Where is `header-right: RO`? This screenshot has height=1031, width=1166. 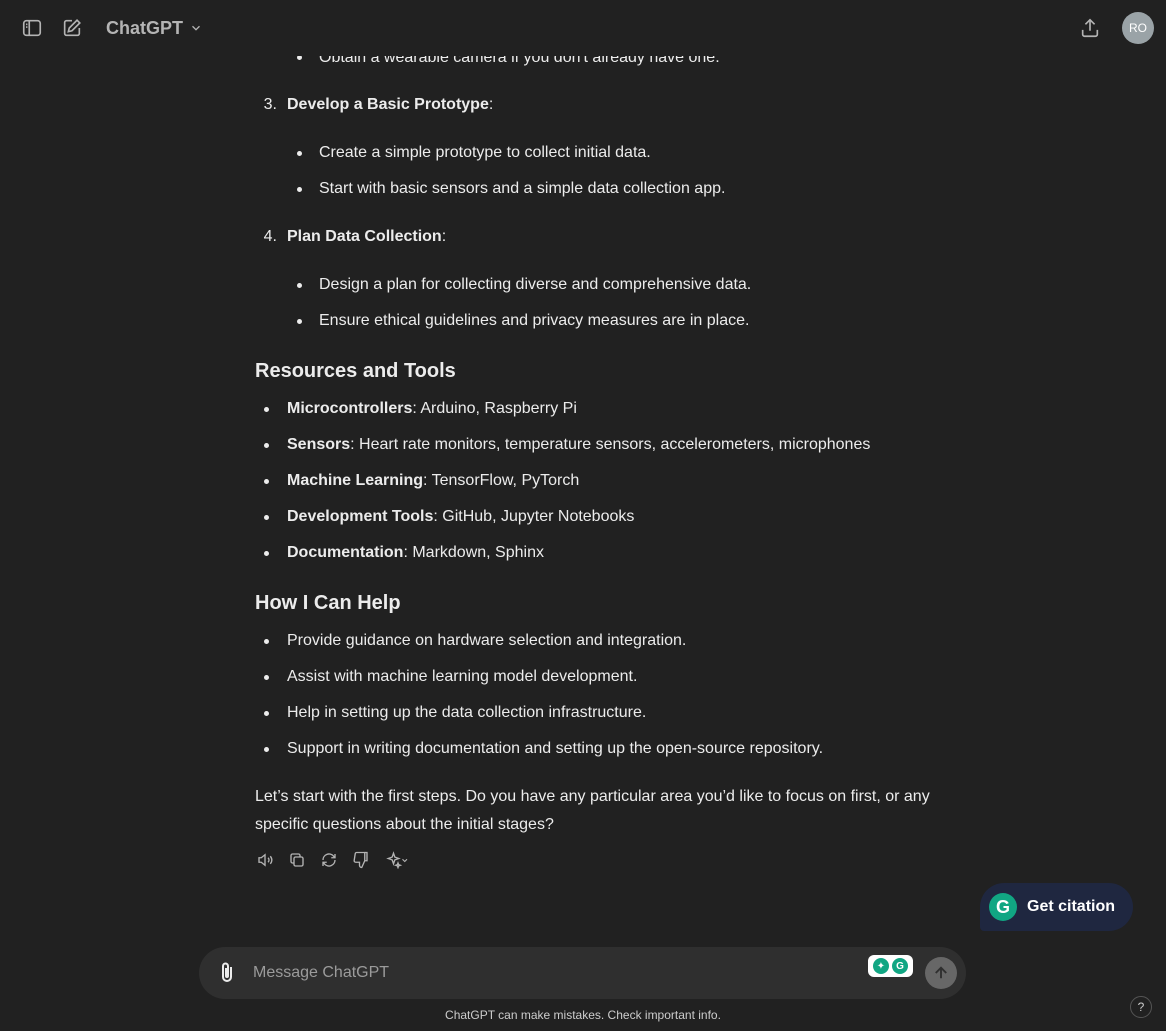
header-right: RO is located at coordinates (1116, 28).